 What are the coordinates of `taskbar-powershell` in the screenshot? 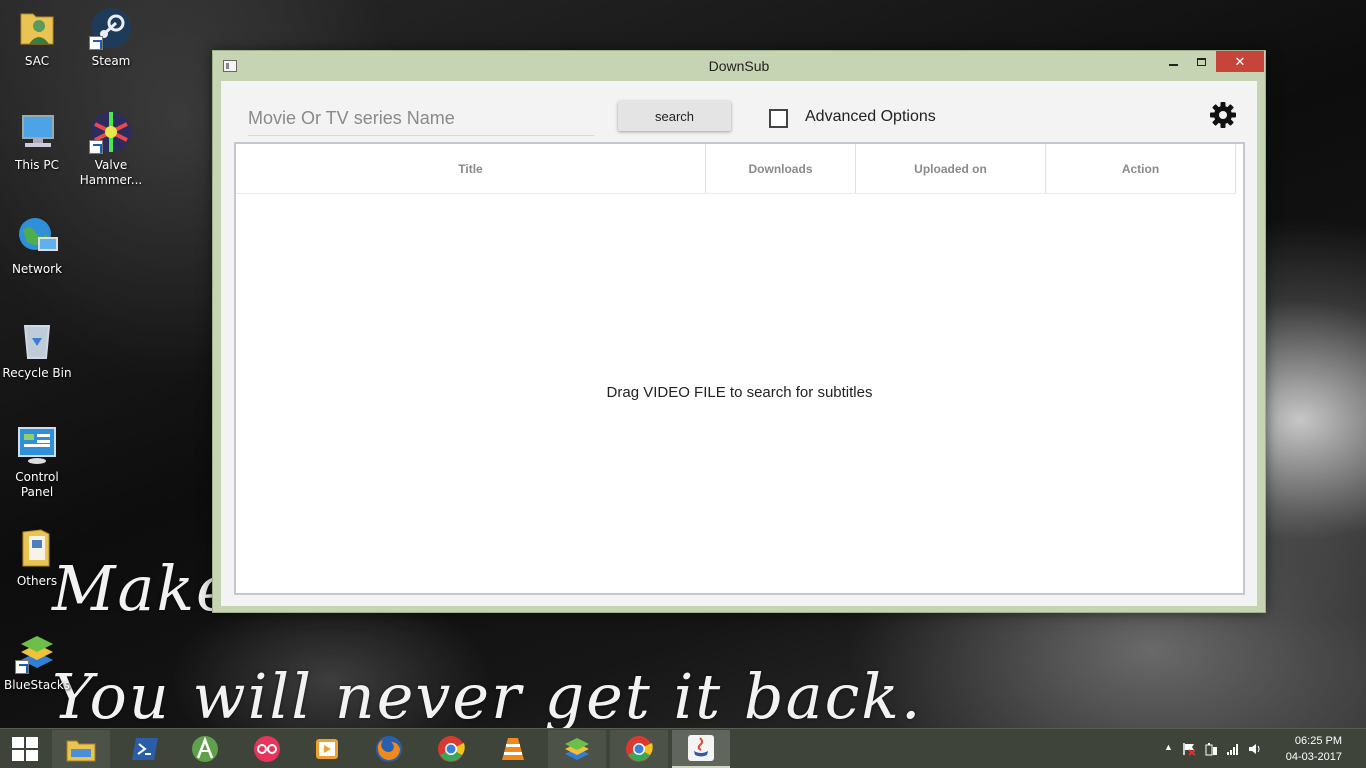 It's located at (145, 749).